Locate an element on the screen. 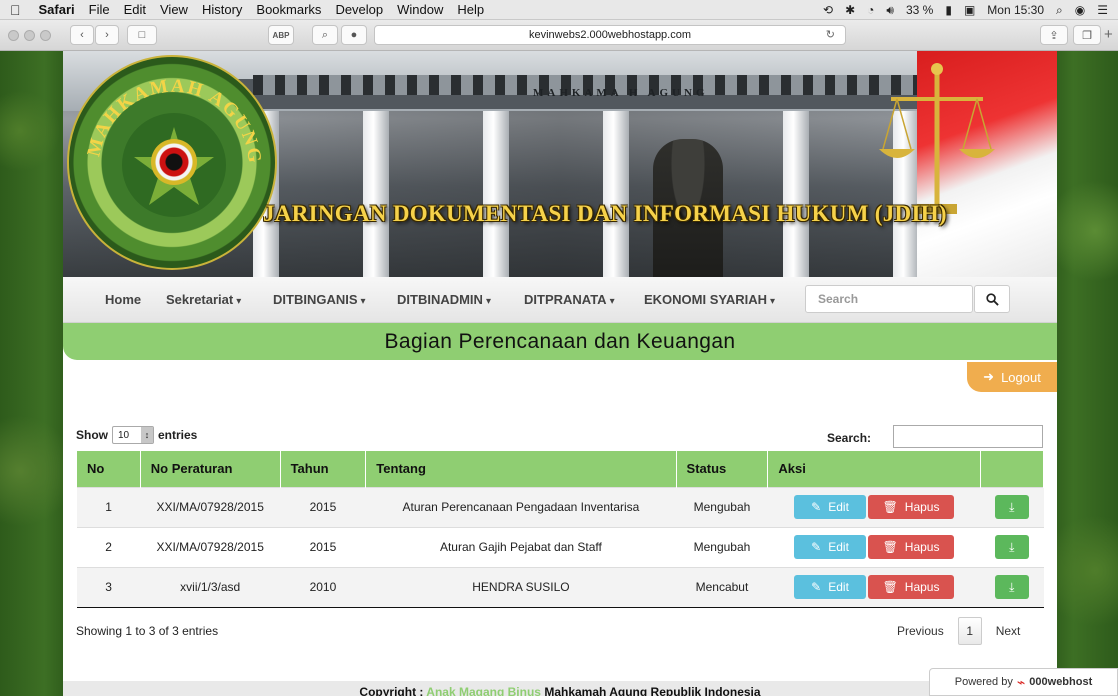  edit-icon: ✎ is located at coordinates (816, 547).